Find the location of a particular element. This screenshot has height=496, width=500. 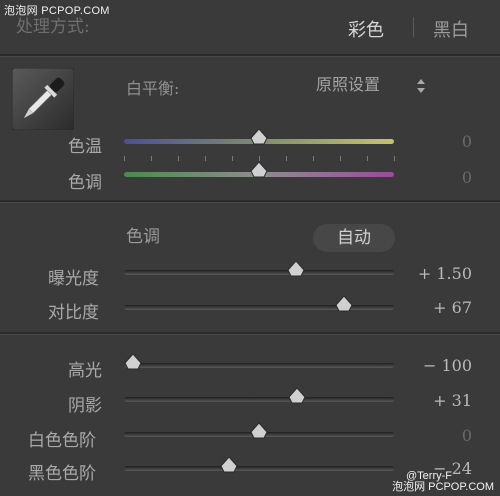

eyedropper-icon is located at coordinates (43, 99).